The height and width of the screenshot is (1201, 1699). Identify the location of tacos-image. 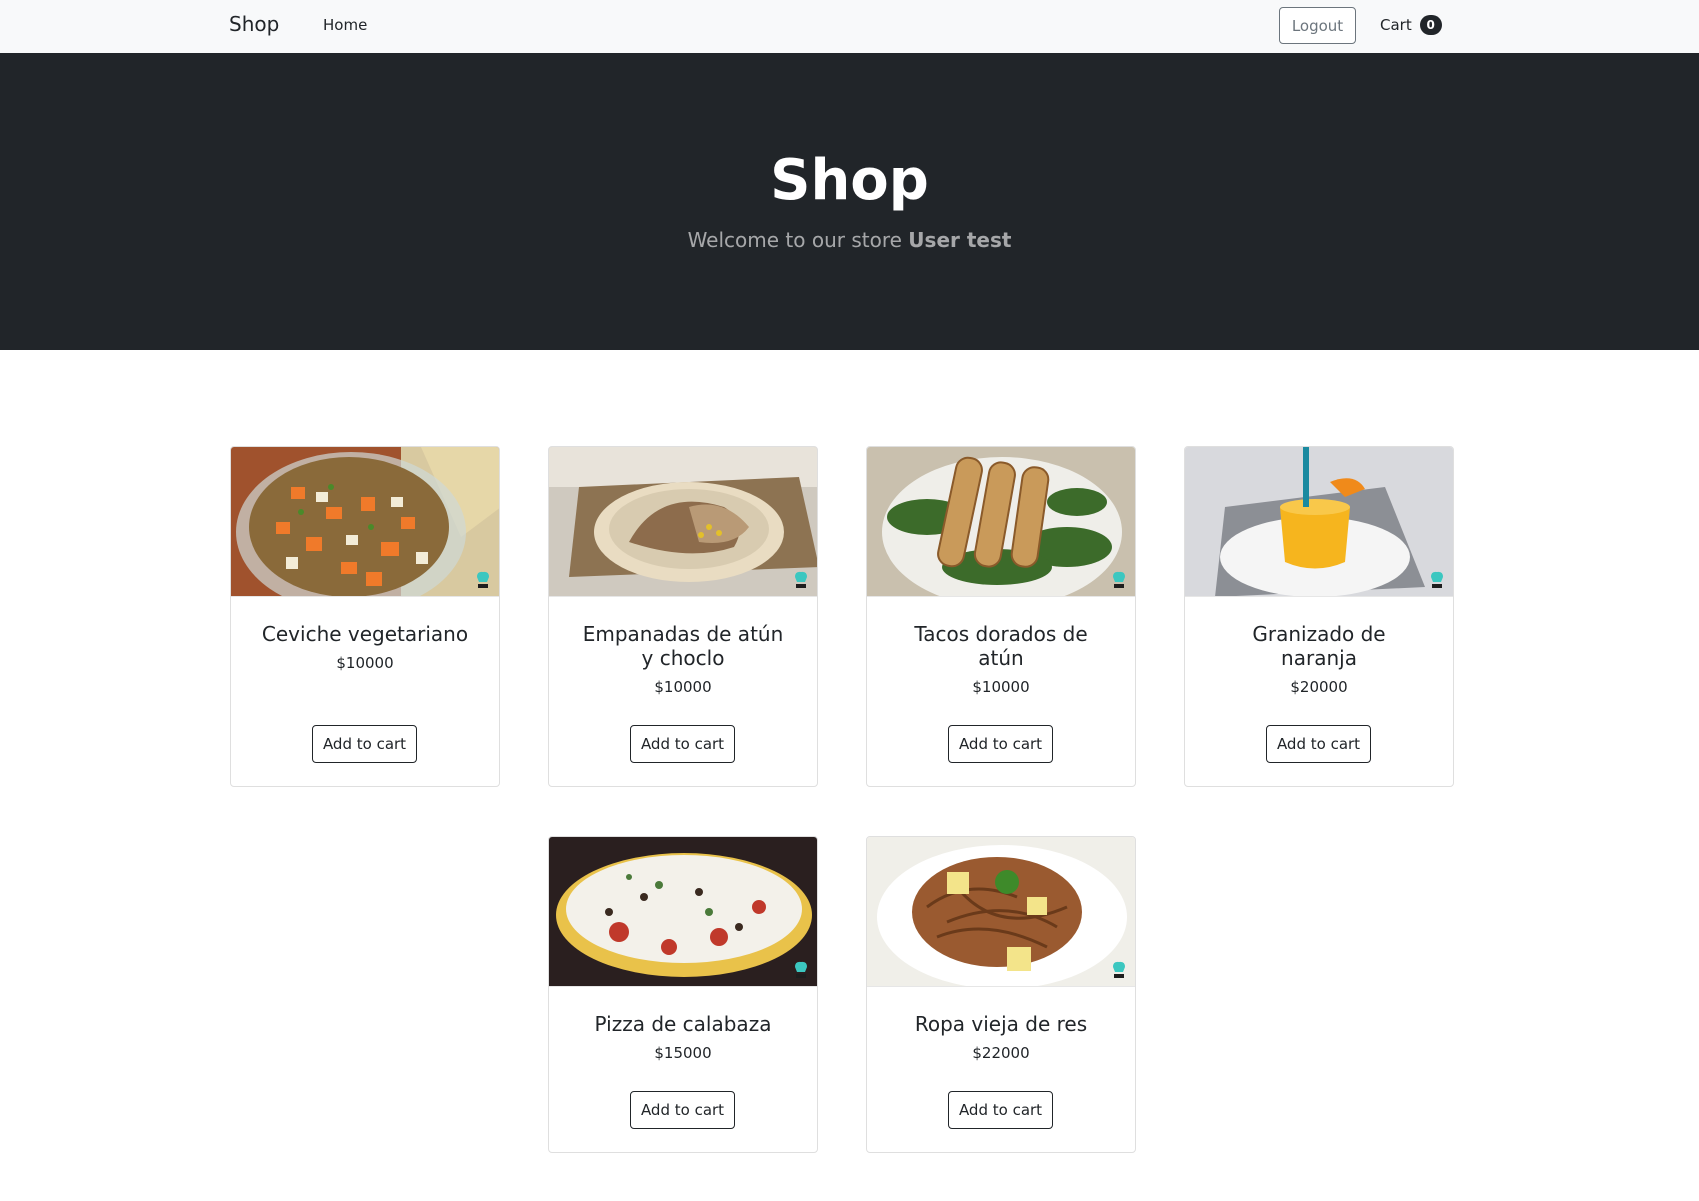
(1001, 522).